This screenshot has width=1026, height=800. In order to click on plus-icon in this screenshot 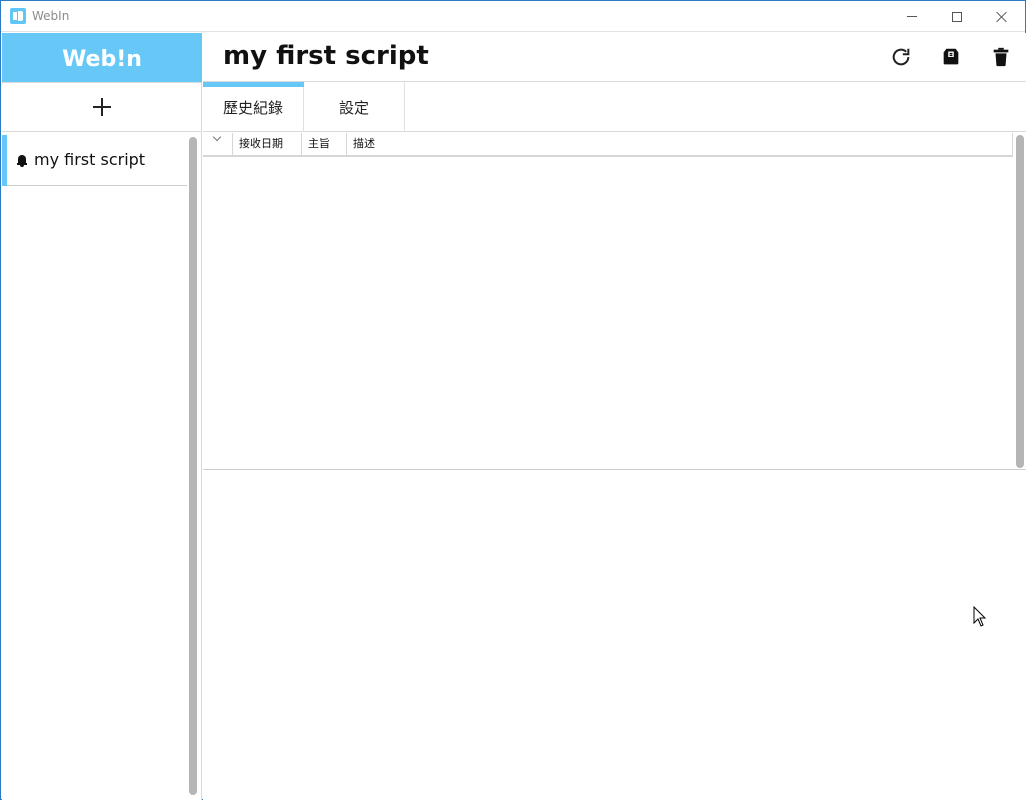, I will do `click(102, 107)`.